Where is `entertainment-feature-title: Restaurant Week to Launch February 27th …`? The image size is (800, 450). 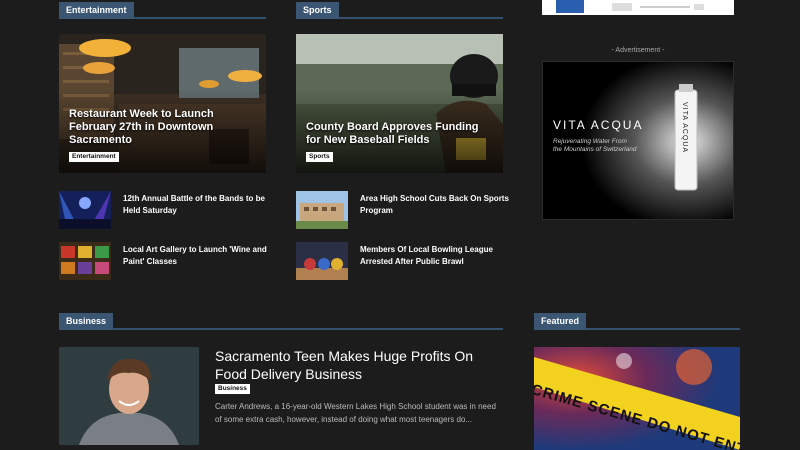
entertainment-feature-title: Restaurant Week to Launch February 27th … is located at coordinates (162, 127).